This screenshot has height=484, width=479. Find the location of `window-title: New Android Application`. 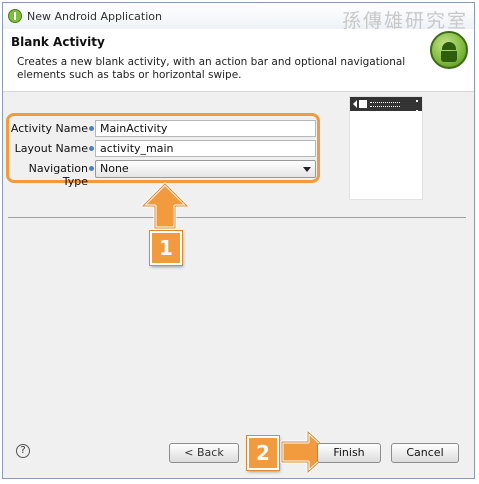

window-title: New Android Application is located at coordinates (94, 16).